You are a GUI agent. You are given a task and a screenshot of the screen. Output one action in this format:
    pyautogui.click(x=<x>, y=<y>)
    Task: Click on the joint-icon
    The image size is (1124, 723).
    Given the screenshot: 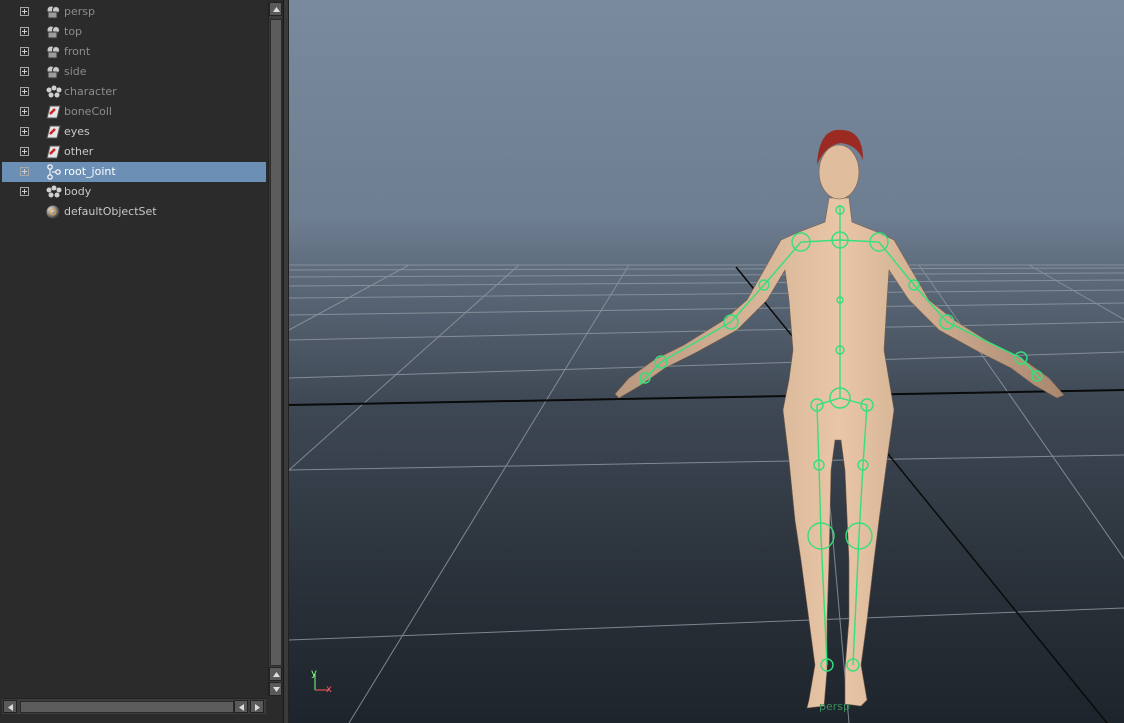 What is the action you would take?
    pyautogui.click(x=54, y=172)
    